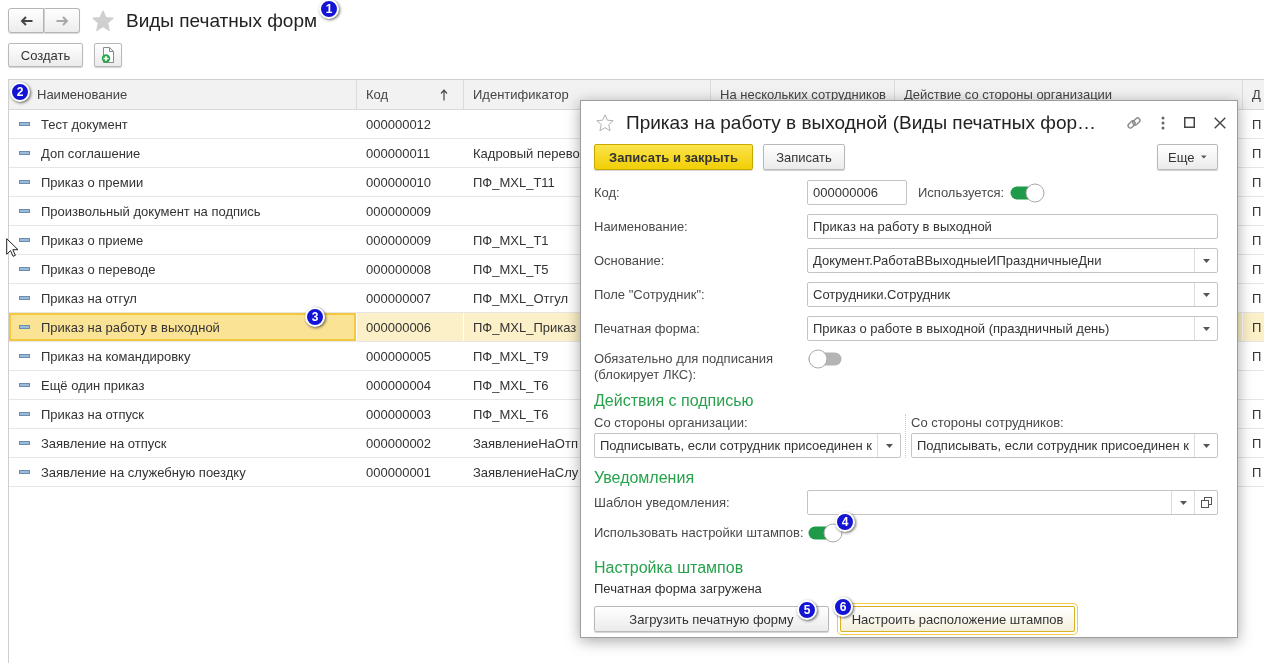 This screenshot has height=663, width=1264. I want to click on callout-marker: 5, so click(807, 610).